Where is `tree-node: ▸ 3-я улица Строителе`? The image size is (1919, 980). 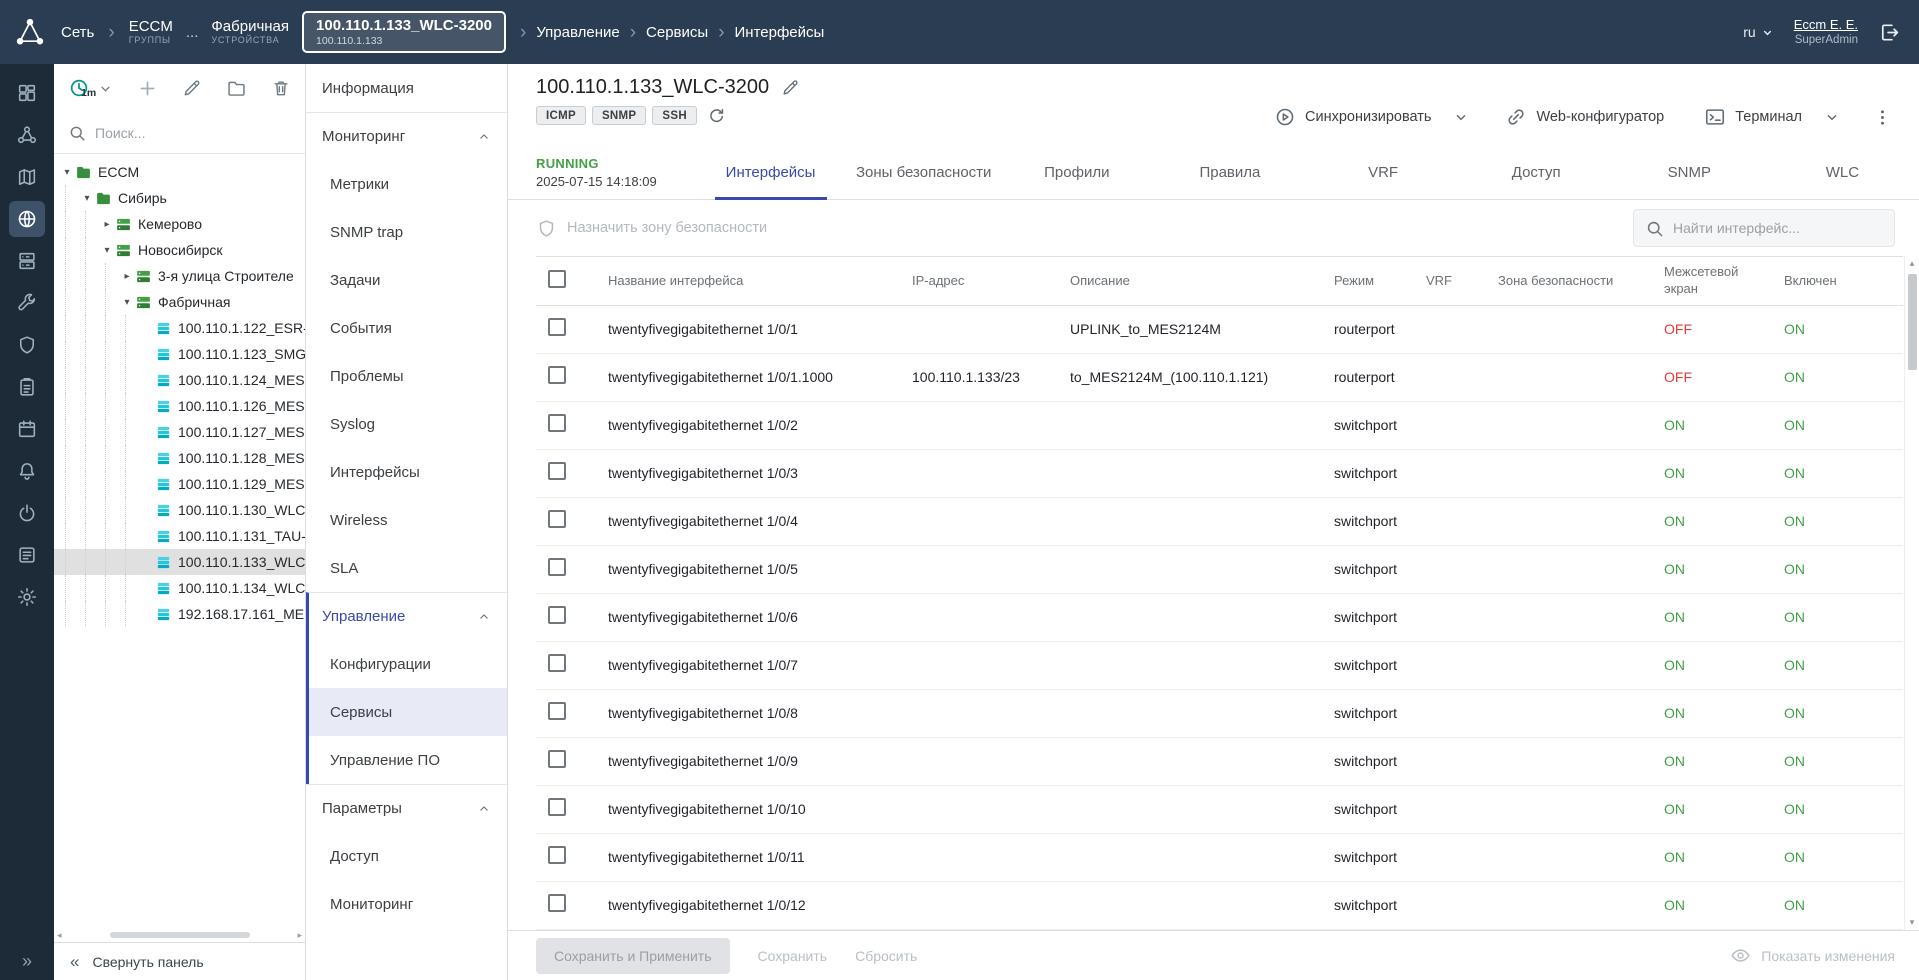 tree-node: ▸ 3-я улица Строителе is located at coordinates (179, 276).